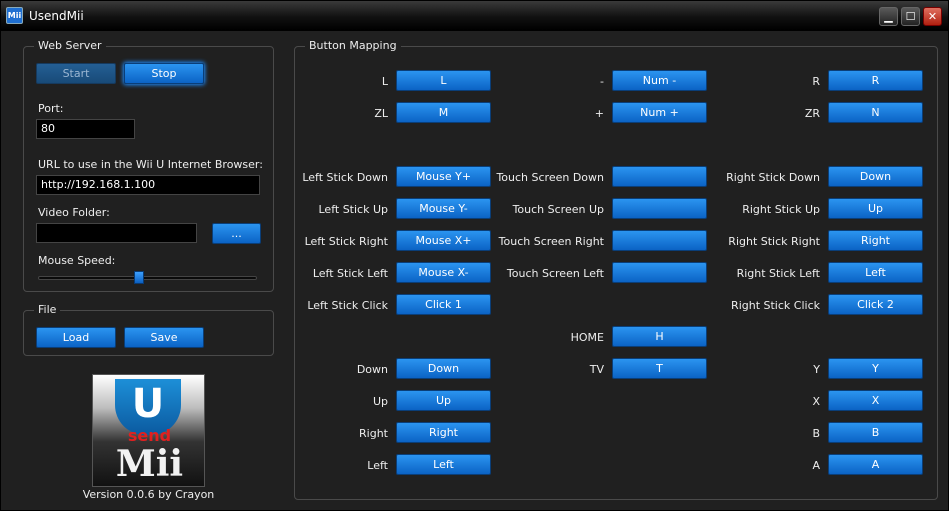 Image resolution: width=949 pixels, height=511 pixels. Describe the element at coordinates (555, 273) in the screenshot. I see `map-label-touch-screen-left: Touch Screen Left` at that location.